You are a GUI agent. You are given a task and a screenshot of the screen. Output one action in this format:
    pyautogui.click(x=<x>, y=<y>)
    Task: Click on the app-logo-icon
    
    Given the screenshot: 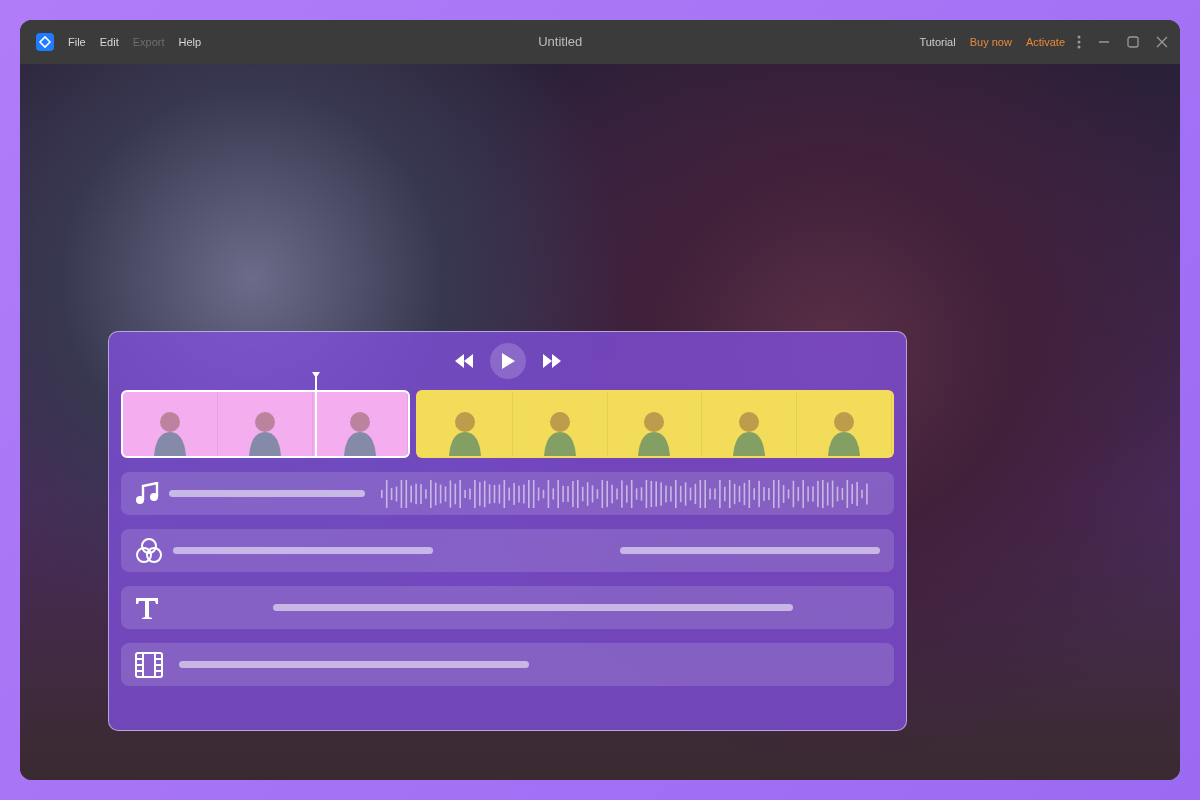 What is the action you would take?
    pyautogui.click(x=45, y=42)
    